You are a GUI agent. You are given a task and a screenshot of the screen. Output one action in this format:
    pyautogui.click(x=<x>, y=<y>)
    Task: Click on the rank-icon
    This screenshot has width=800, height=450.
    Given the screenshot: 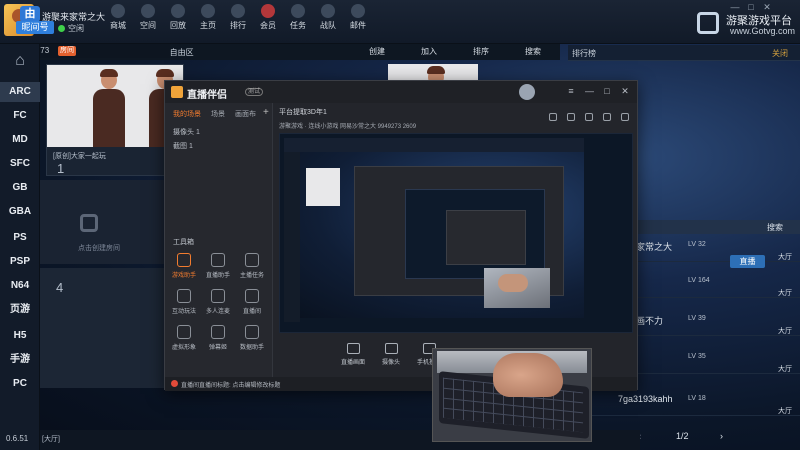 What is the action you would take?
    pyautogui.click(x=238, y=11)
    